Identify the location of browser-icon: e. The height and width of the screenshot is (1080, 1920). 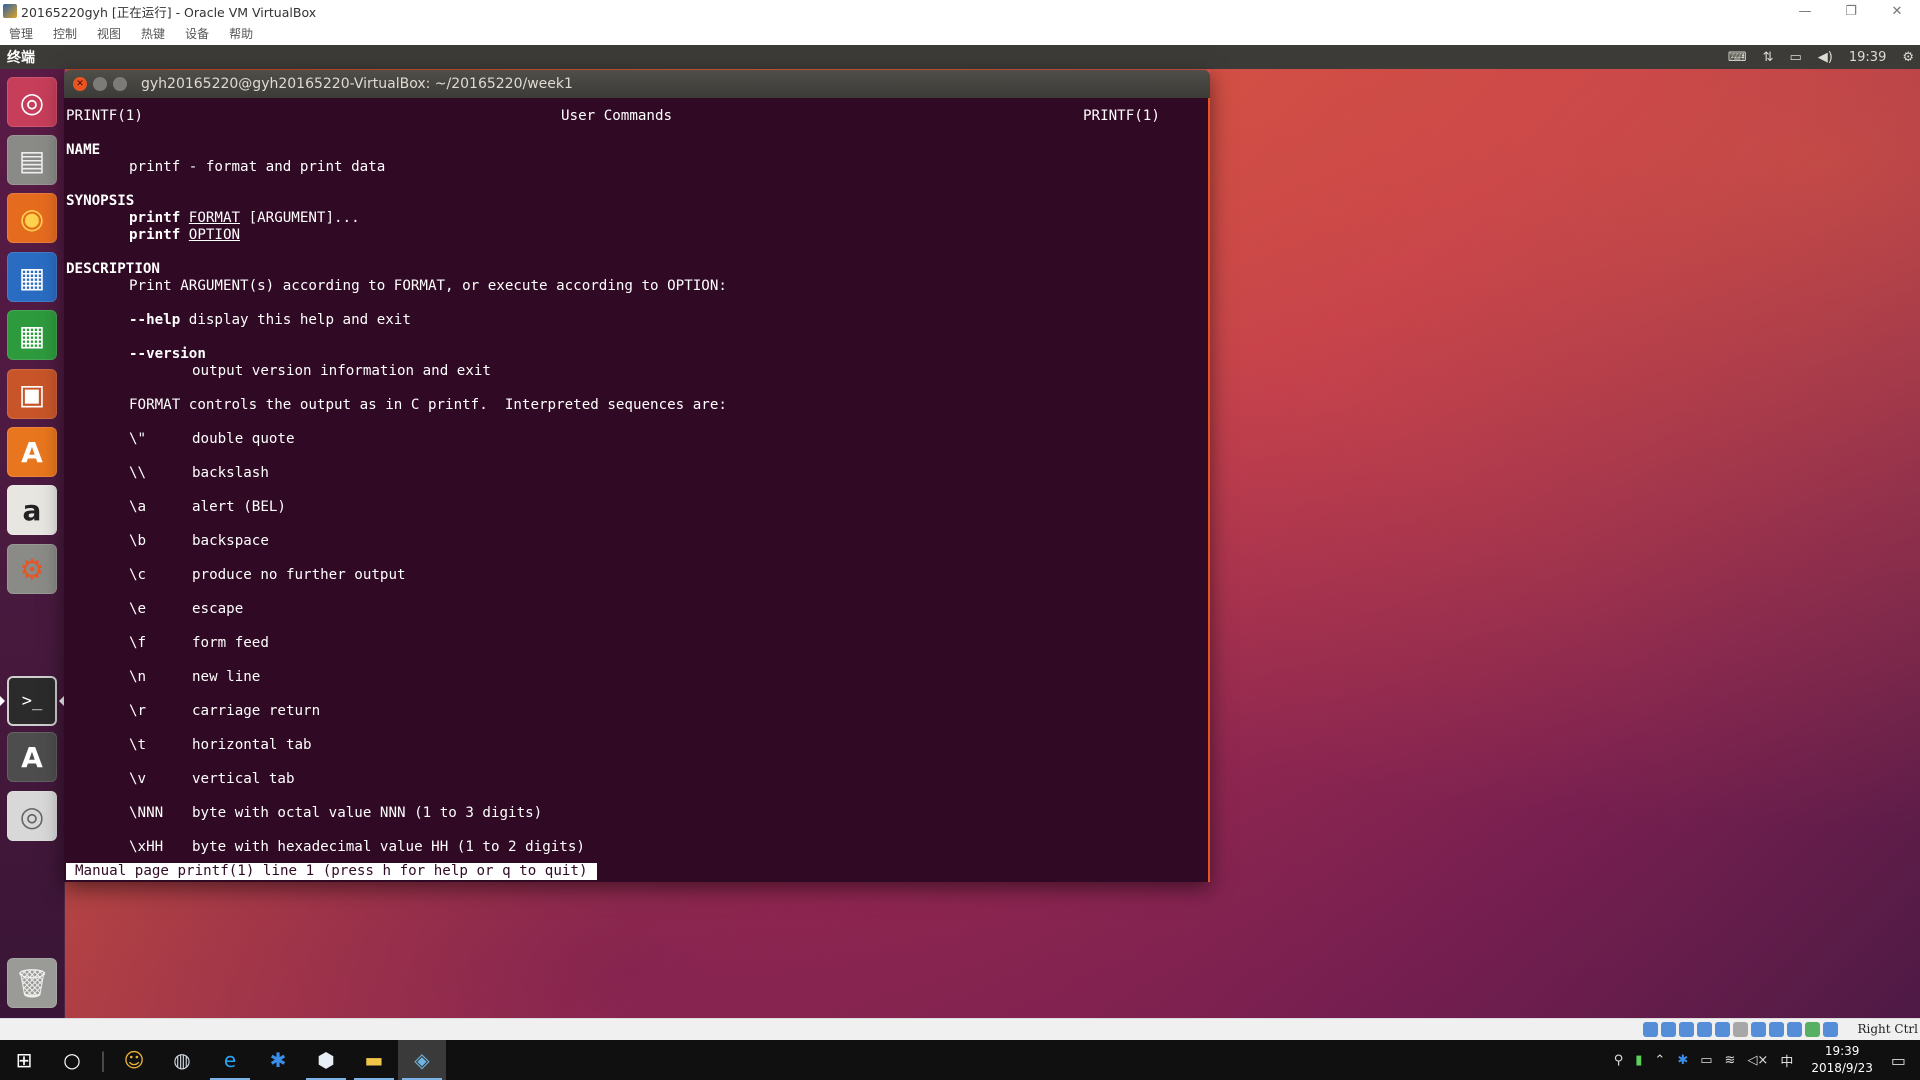
(230, 1060).